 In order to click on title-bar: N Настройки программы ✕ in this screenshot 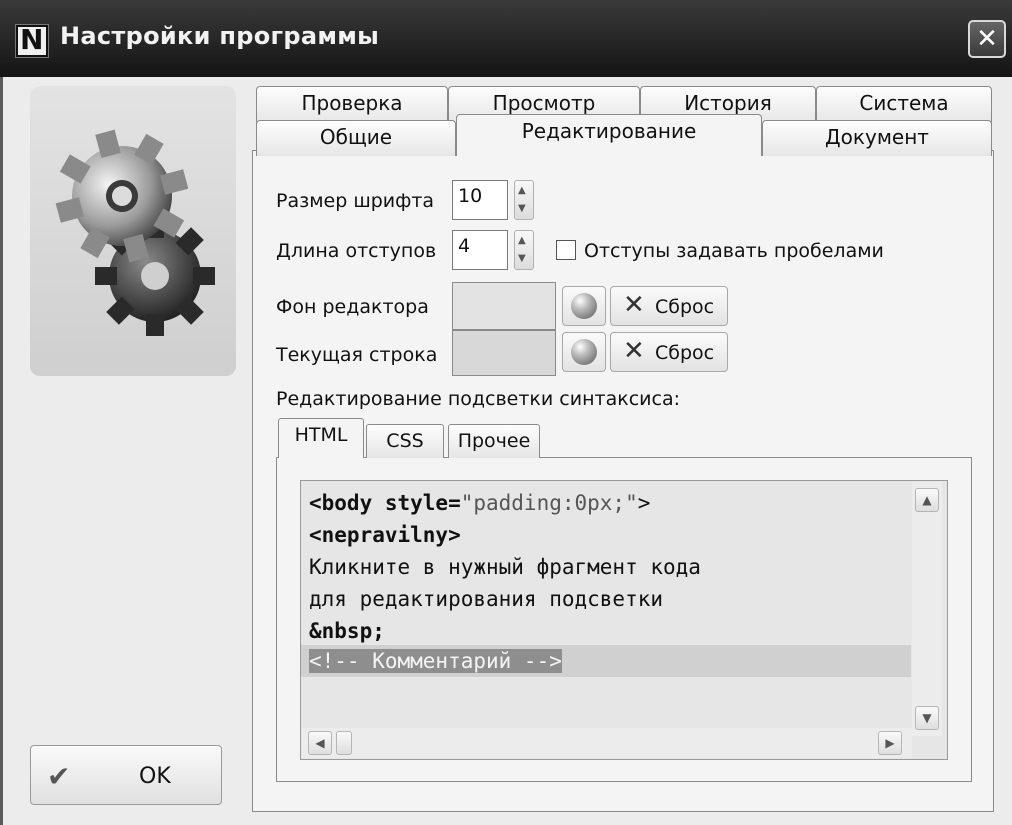, I will do `click(506, 38)`.